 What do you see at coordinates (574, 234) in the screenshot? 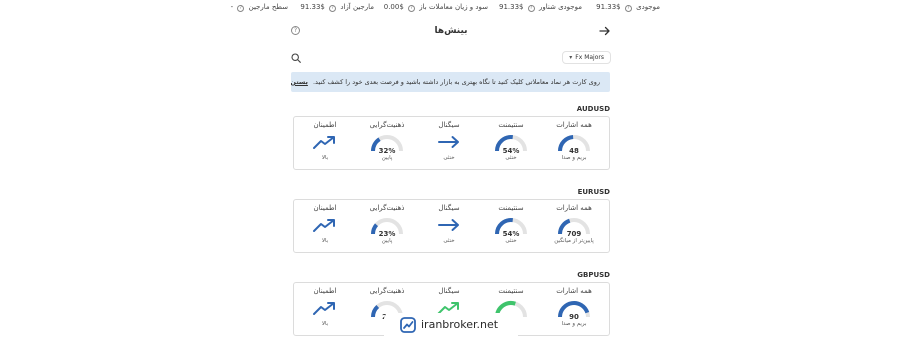
I see `gauge-value: 709` at bounding box center [574, 234].